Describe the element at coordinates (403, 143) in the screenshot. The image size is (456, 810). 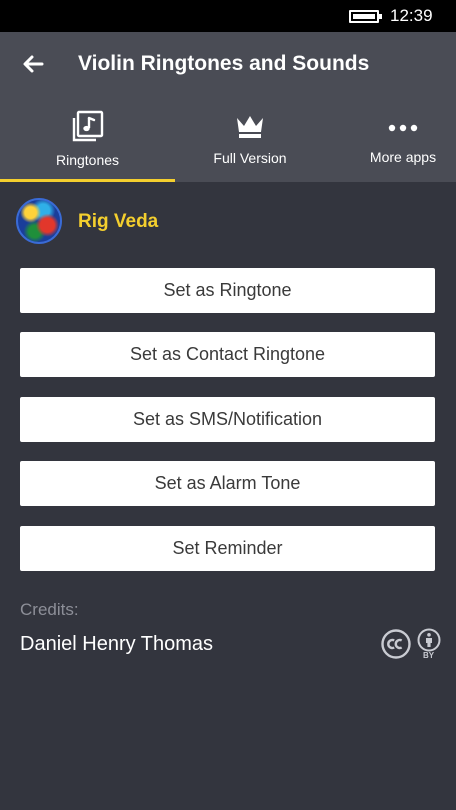
I see `tab-more-apps: More apps` at that location.